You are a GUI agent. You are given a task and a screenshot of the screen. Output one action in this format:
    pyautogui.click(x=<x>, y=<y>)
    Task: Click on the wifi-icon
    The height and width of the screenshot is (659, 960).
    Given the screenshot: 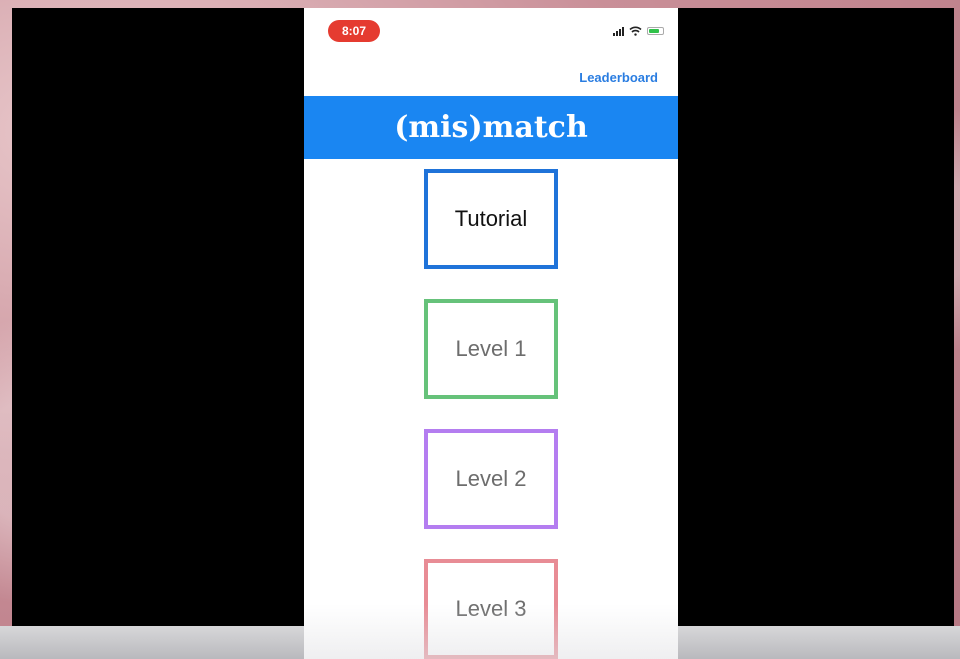 What is the action you would take?
    pyautogui.click(x=635, y=31)
    